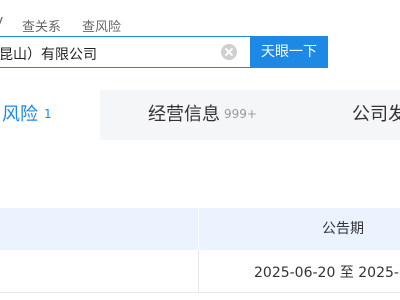 The height and width of the screenshot is (300, 400). I want to click on clear-icon, so click(229, 52).